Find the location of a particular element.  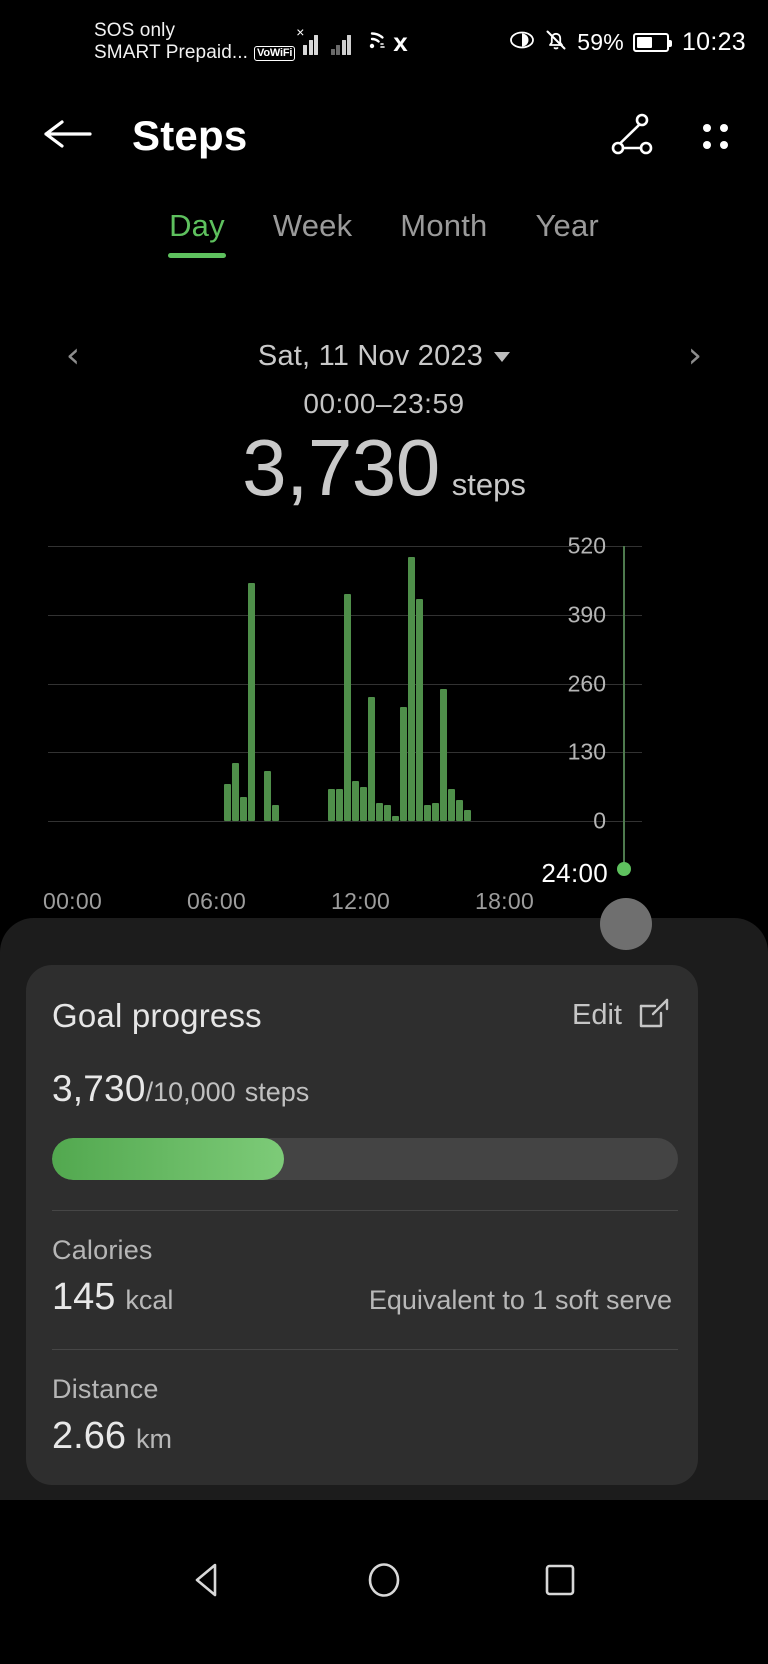

battery-icon is located at coordinates (652, 42).